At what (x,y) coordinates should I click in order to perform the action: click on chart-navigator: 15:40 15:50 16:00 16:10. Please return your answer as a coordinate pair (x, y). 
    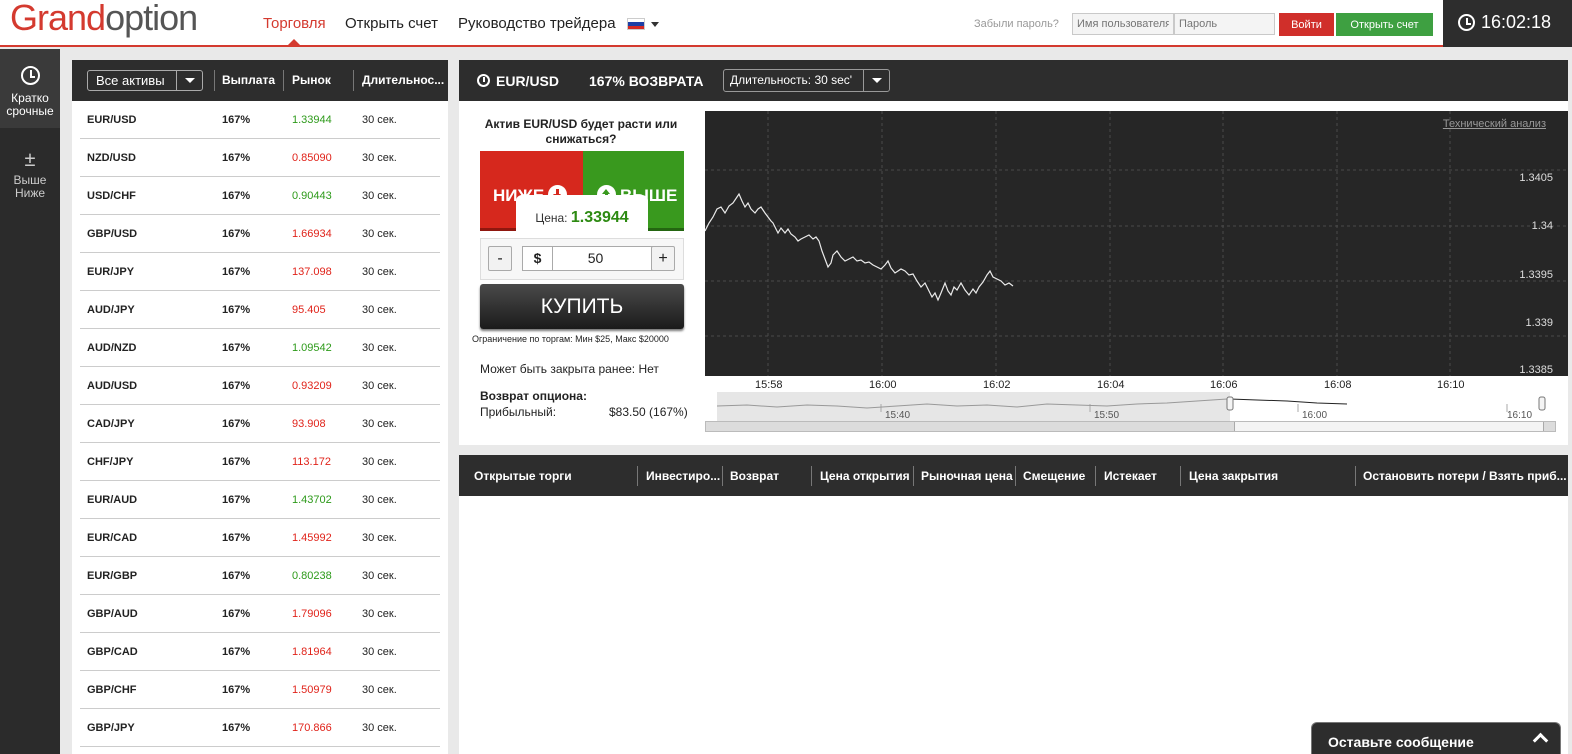
    Looking at the image, I should click on (1136, 406).